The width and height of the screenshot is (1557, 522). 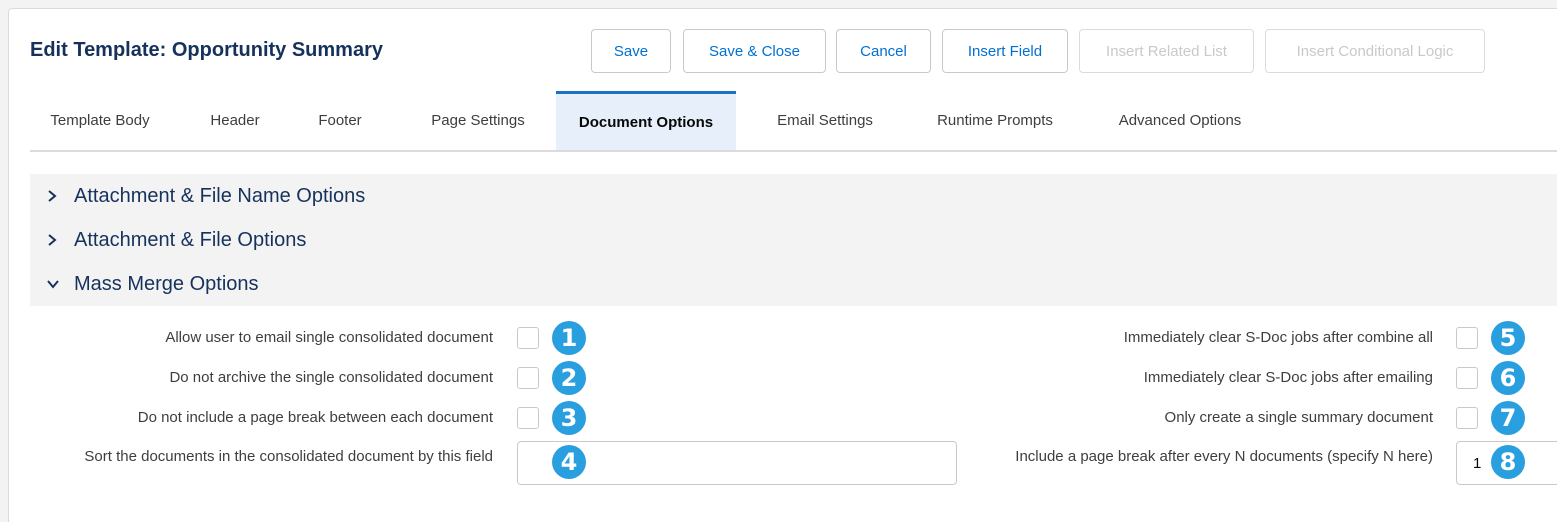 I want to click on page-title: Edit Template: Opportunity Summary, so click(x=206, y=50).